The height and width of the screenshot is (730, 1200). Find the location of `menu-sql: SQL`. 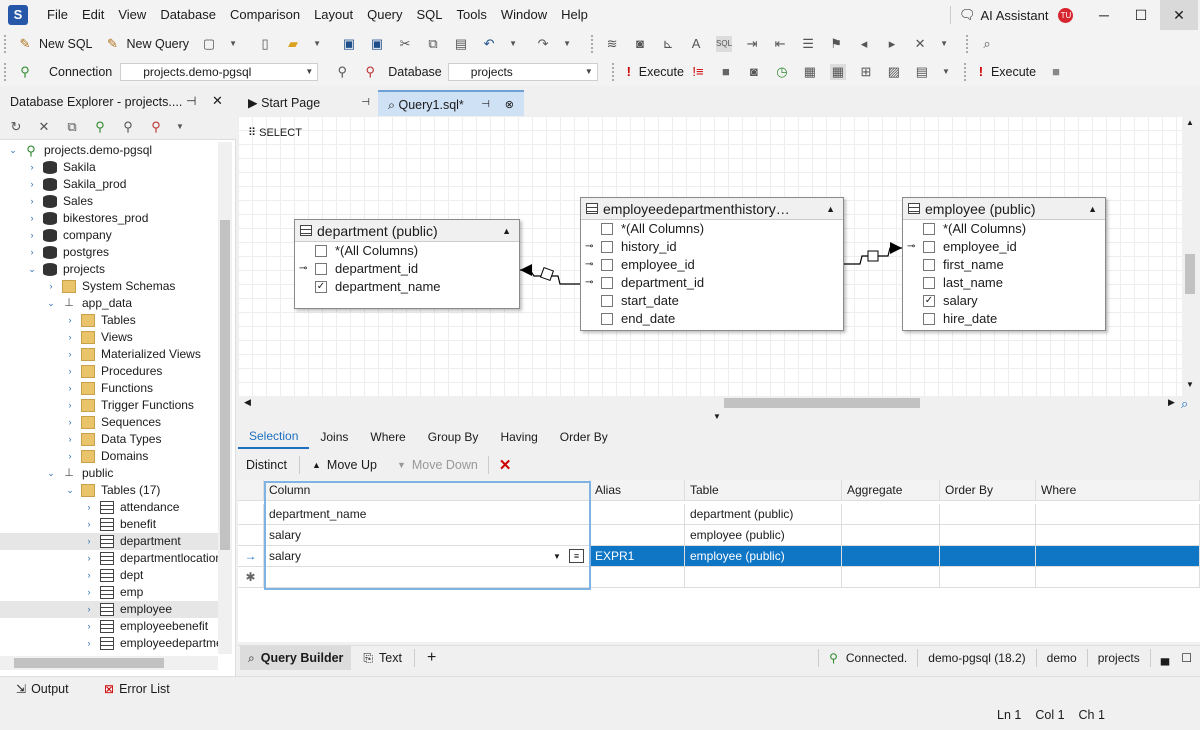

menu-sql: SQL is located at coordinates (430, 15).